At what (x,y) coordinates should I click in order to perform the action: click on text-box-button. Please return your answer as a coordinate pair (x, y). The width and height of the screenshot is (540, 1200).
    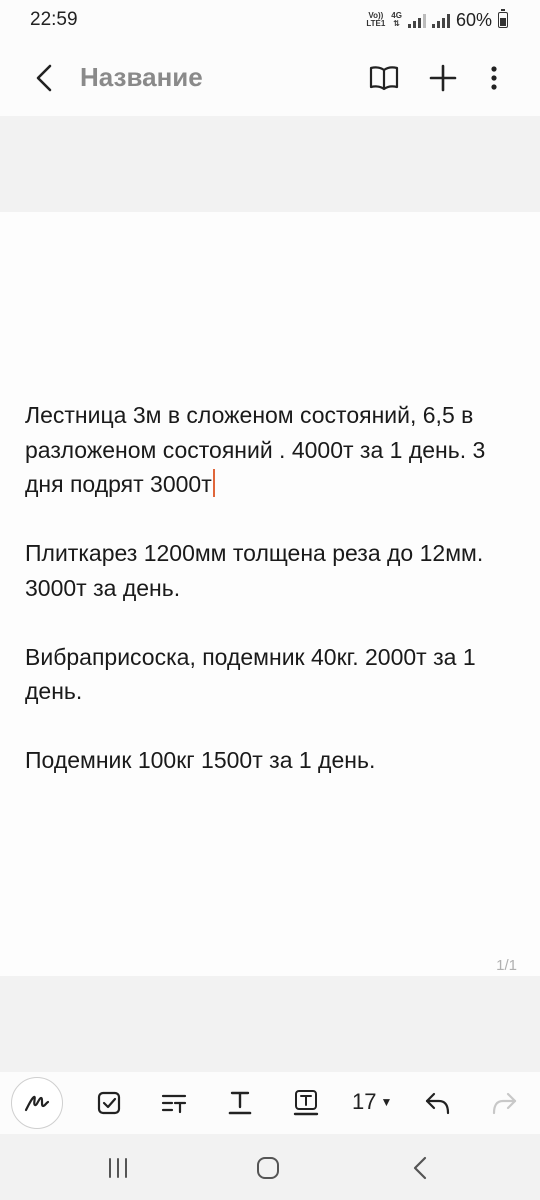
    Looking at the image, I should click on (306, 1103).